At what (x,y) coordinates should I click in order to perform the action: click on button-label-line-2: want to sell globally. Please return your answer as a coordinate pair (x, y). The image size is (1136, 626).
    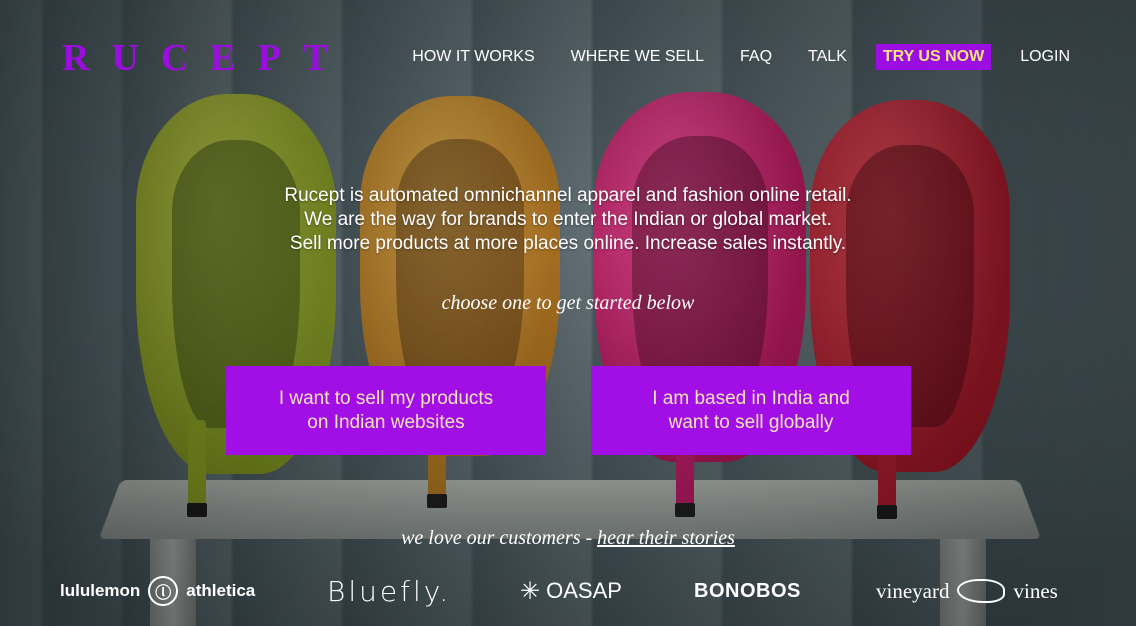
    Looking at the image, I should click on (751, 422).